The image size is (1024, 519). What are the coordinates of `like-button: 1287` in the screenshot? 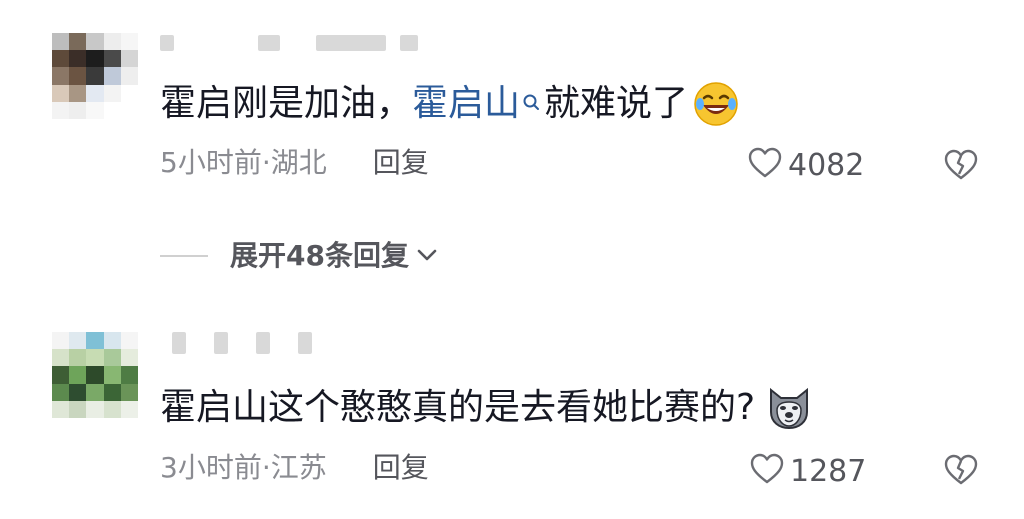 It's located at (808, 472).